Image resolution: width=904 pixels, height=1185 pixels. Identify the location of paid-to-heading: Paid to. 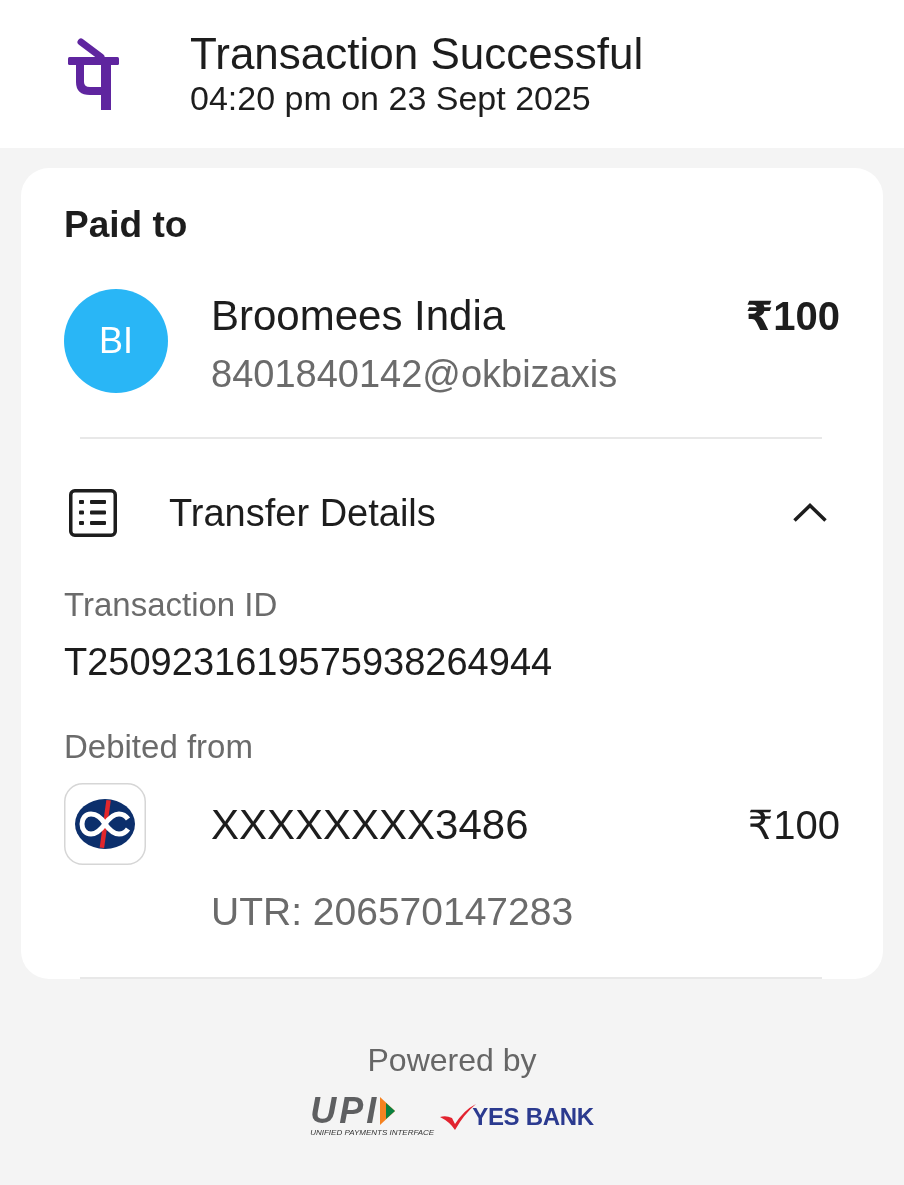
(126, 225).